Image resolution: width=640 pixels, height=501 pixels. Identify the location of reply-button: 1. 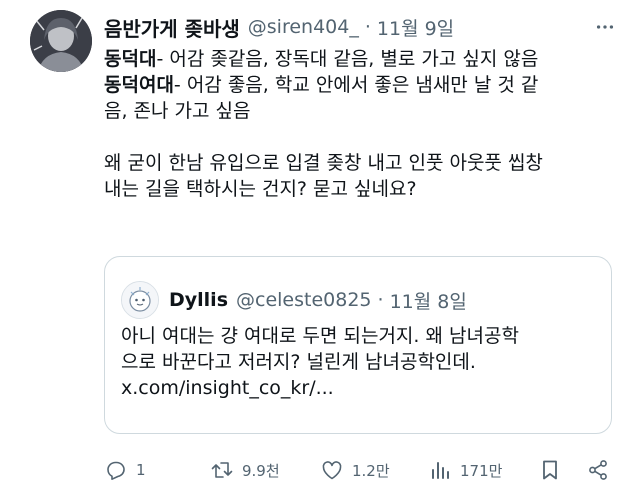
(125, 470).